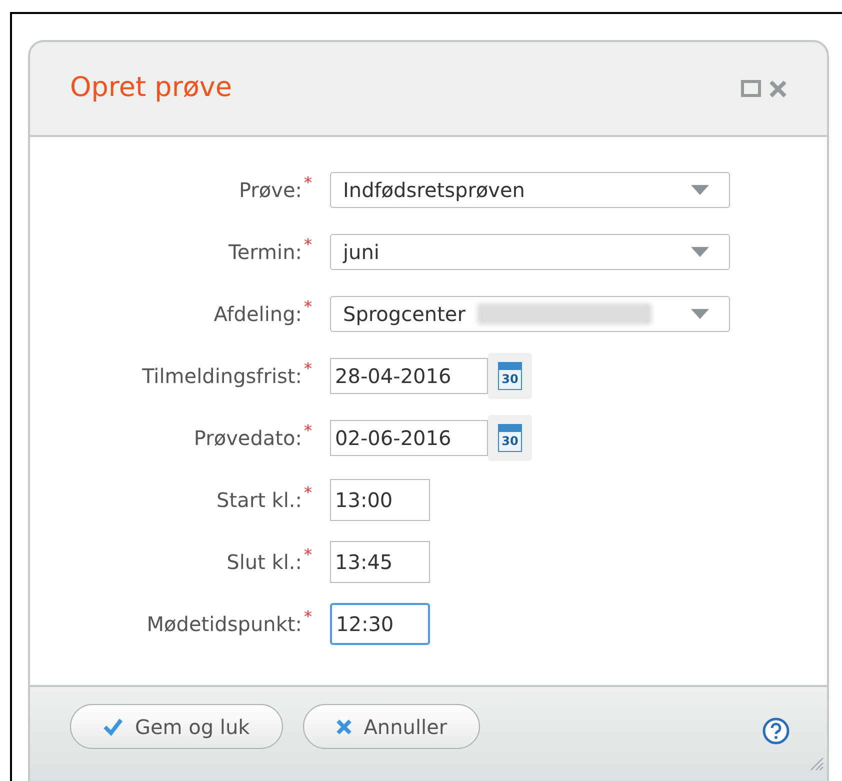 The width and height of the screenshot is (842, 781). Describe the element at coordinates (391, 726) in the screenshot. I see `cancel-button: Annuller` at that location.